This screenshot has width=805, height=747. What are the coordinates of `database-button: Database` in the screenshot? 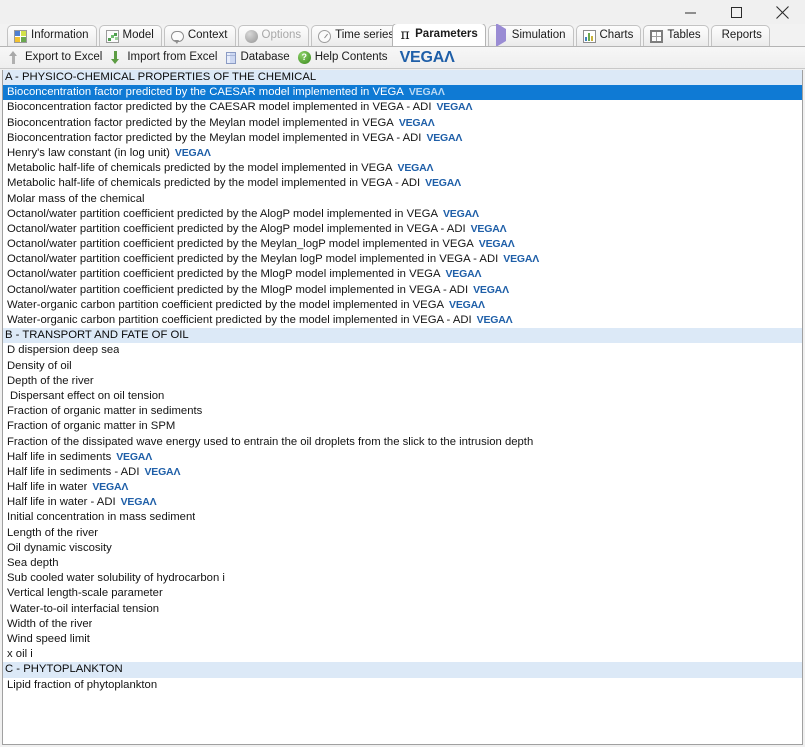 It's located at (259, 58).